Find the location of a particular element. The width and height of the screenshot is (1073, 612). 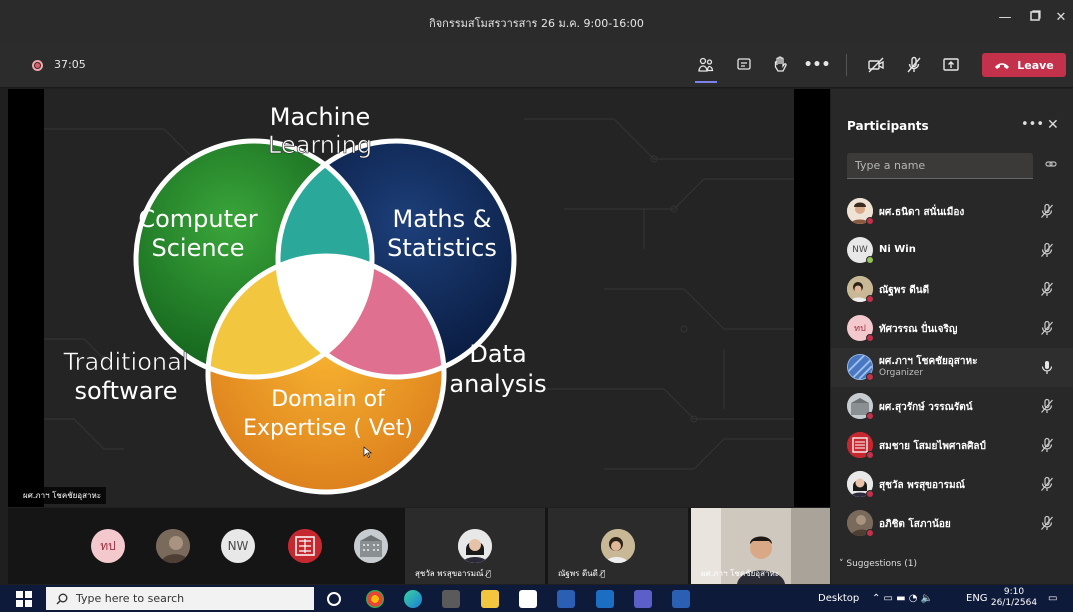

suggestions-label: Suggestions (1) is located at coordinates (881, 564).